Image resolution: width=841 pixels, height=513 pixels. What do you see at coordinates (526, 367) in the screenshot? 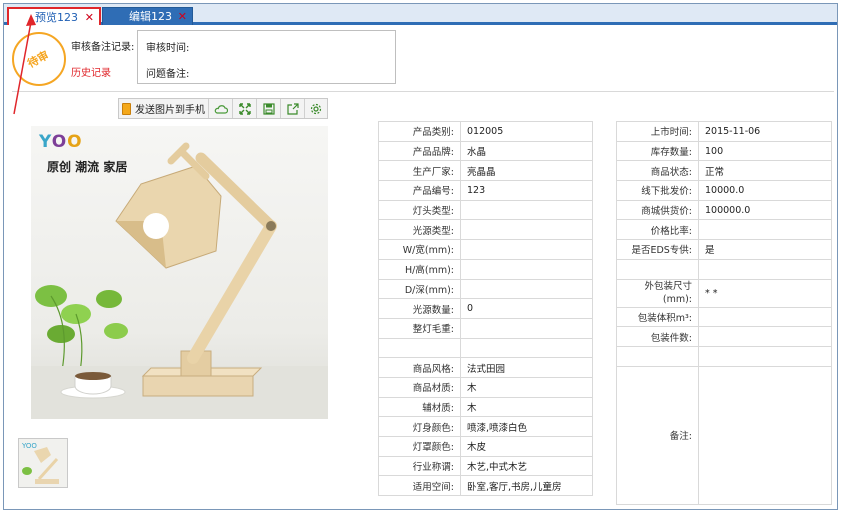
I see `spec-value: 法式田园` at bounding box center [526, 367].